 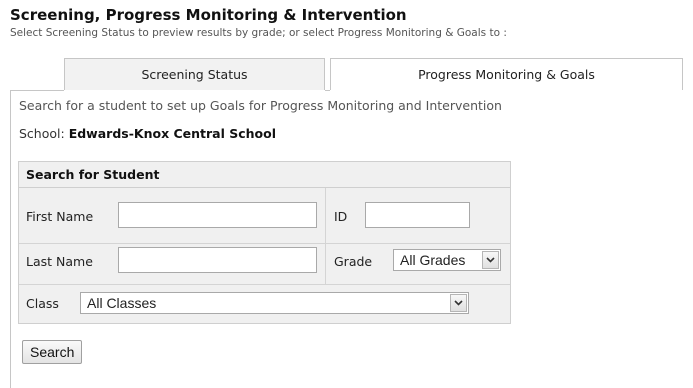 What do you see at coordinates (42, 303) in the screenshot?
I see `class-label: Class` at bounding box center [42, 303].